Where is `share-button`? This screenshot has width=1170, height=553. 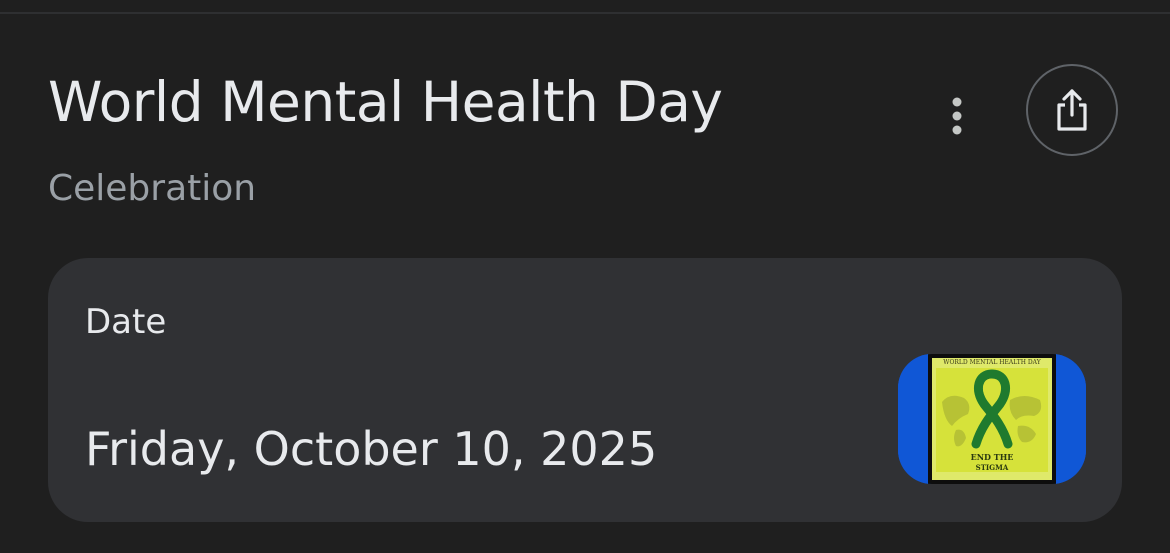
share-button is located at coordinates (1072, 110).